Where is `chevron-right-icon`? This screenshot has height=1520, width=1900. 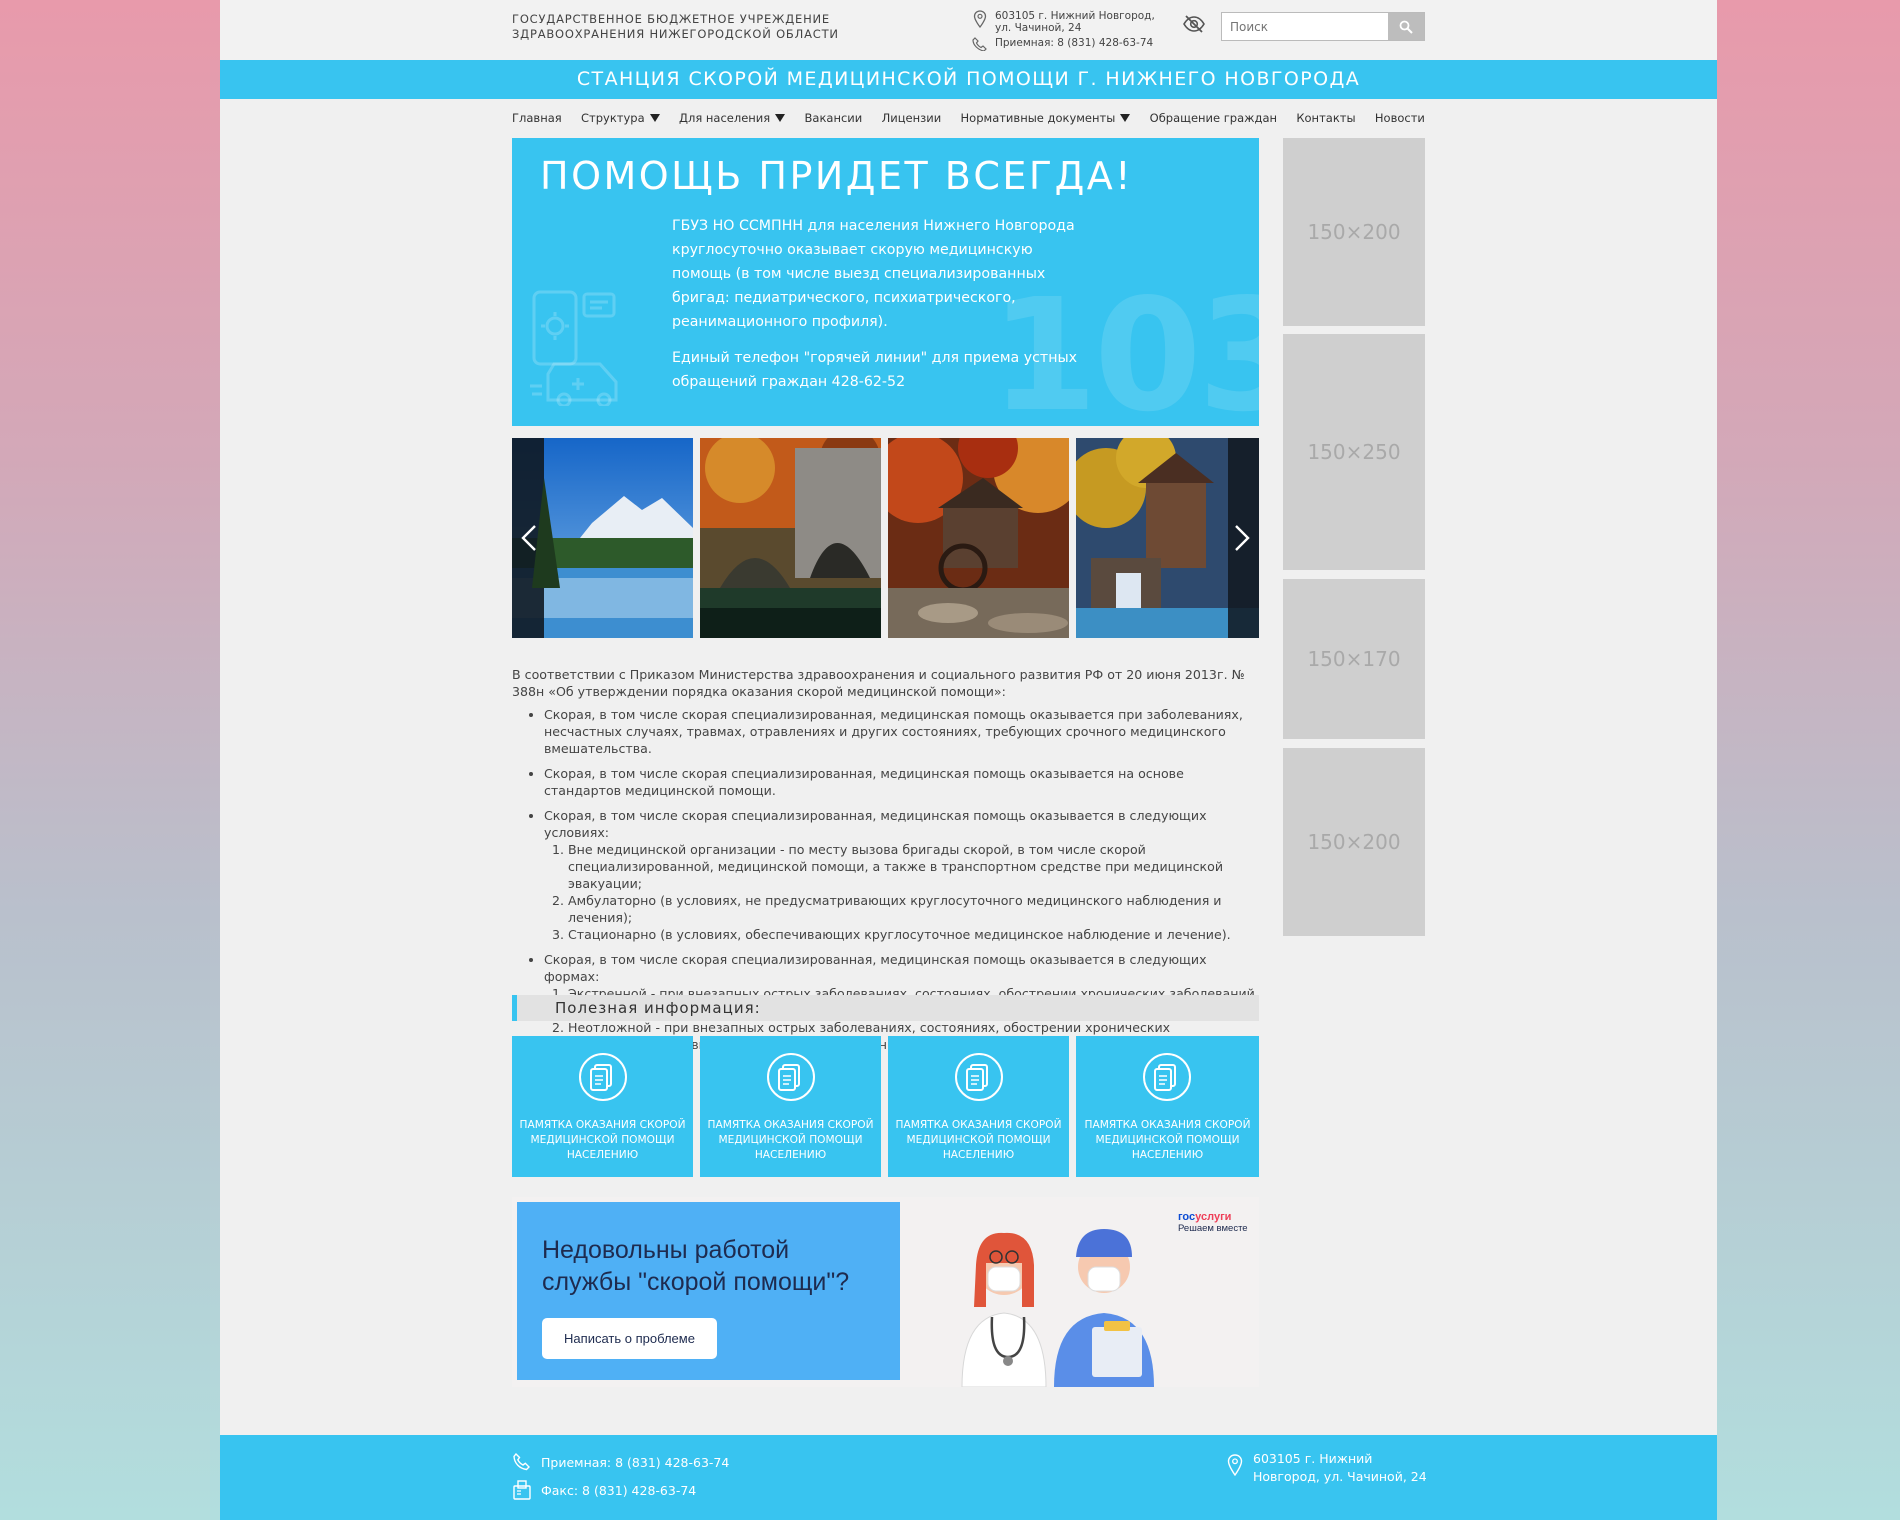
chevron-right-icon is located at coordinates (1242, 538).